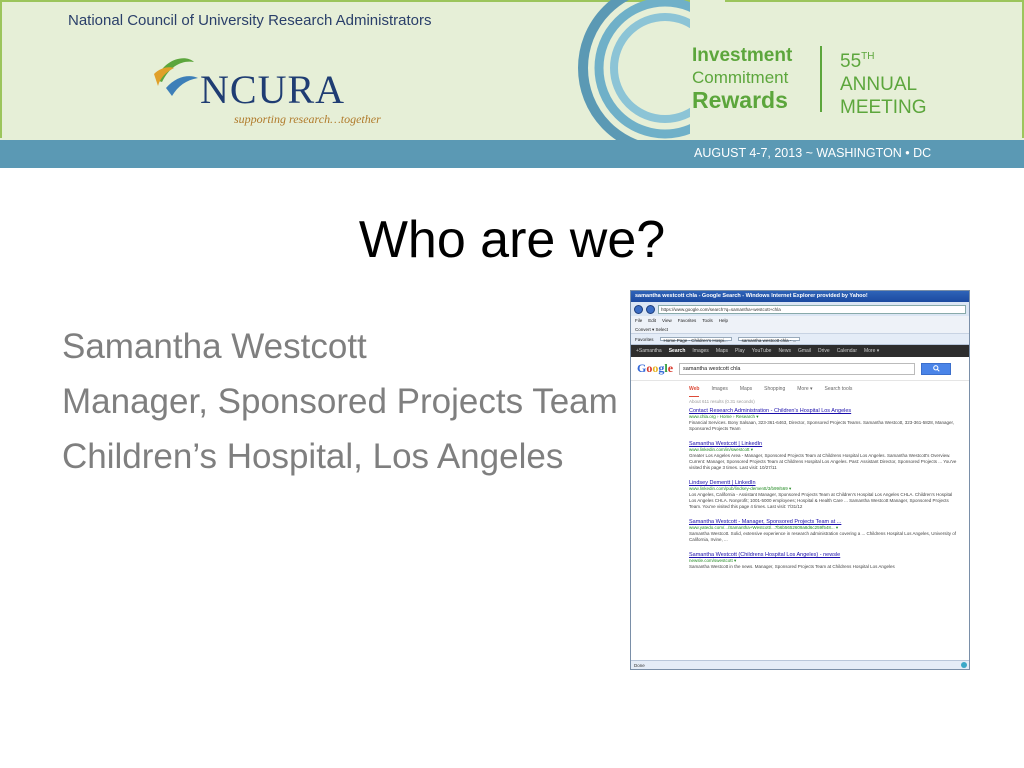  I want to click on back-icon, so click(638, 309).